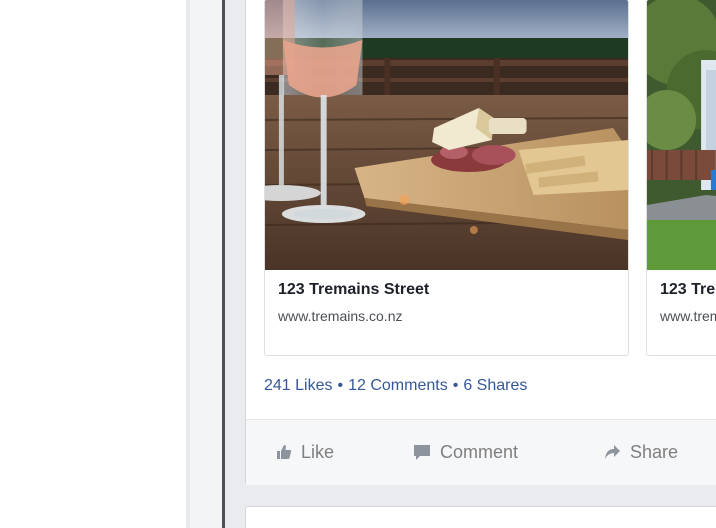 The width and height of the screenshot is (716, 528). Describe the element at coordinates (284, 452) in the screenshot. I see `thumbs-up-icon` at that location.